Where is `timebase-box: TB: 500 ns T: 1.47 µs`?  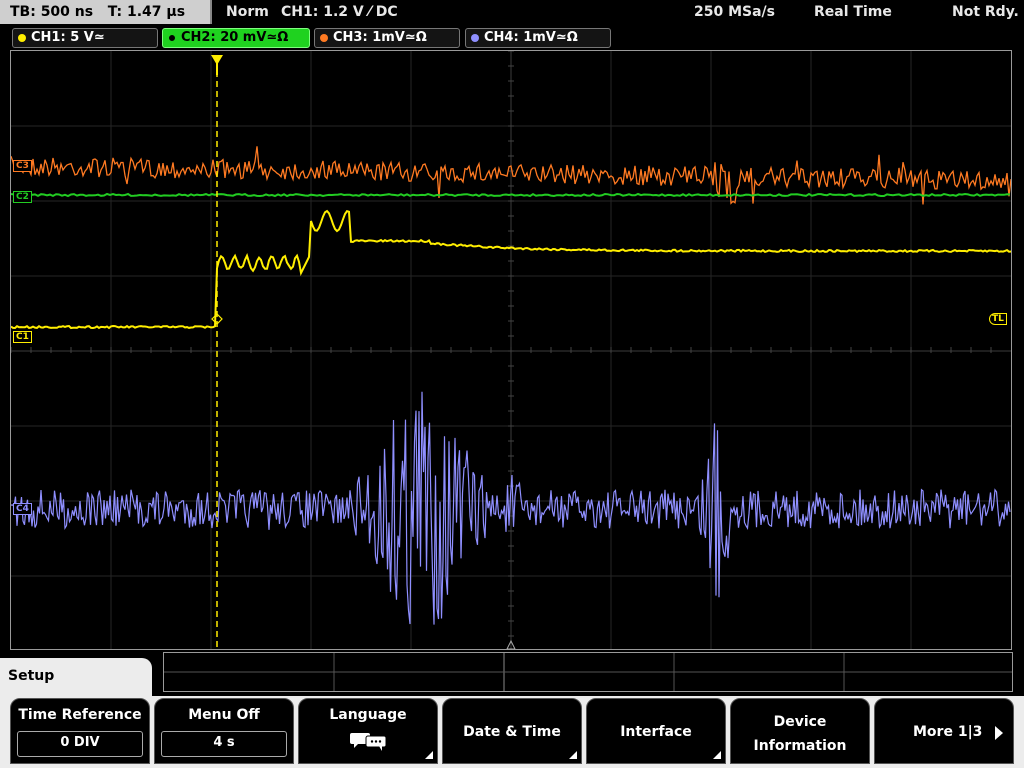
timebase-box: TB: 500 ns T: 1.47 µs is located at coordinates (106, 12).